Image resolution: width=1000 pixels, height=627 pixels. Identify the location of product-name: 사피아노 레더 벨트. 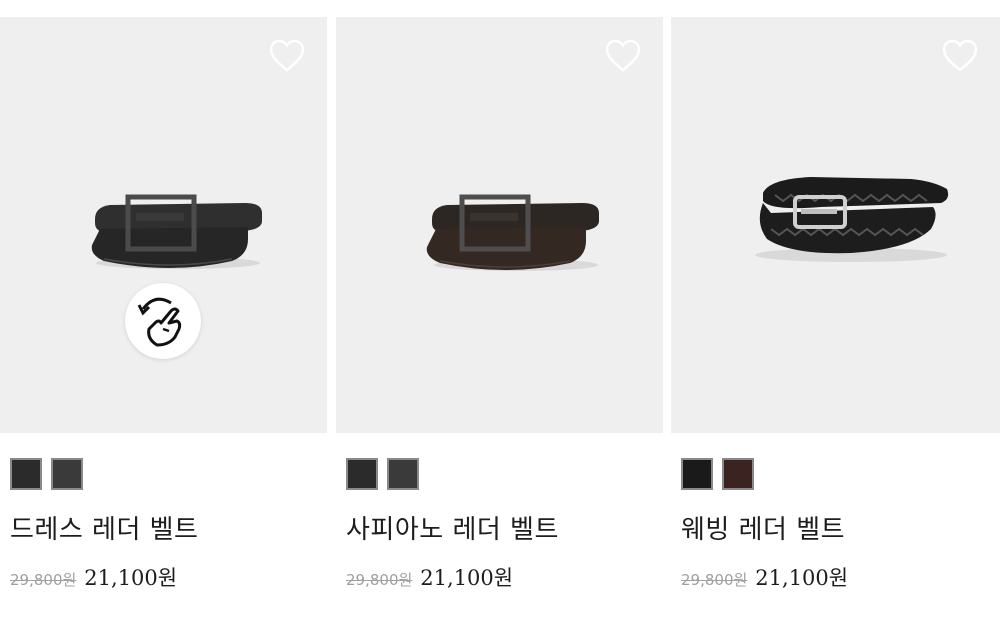
(452, 527).